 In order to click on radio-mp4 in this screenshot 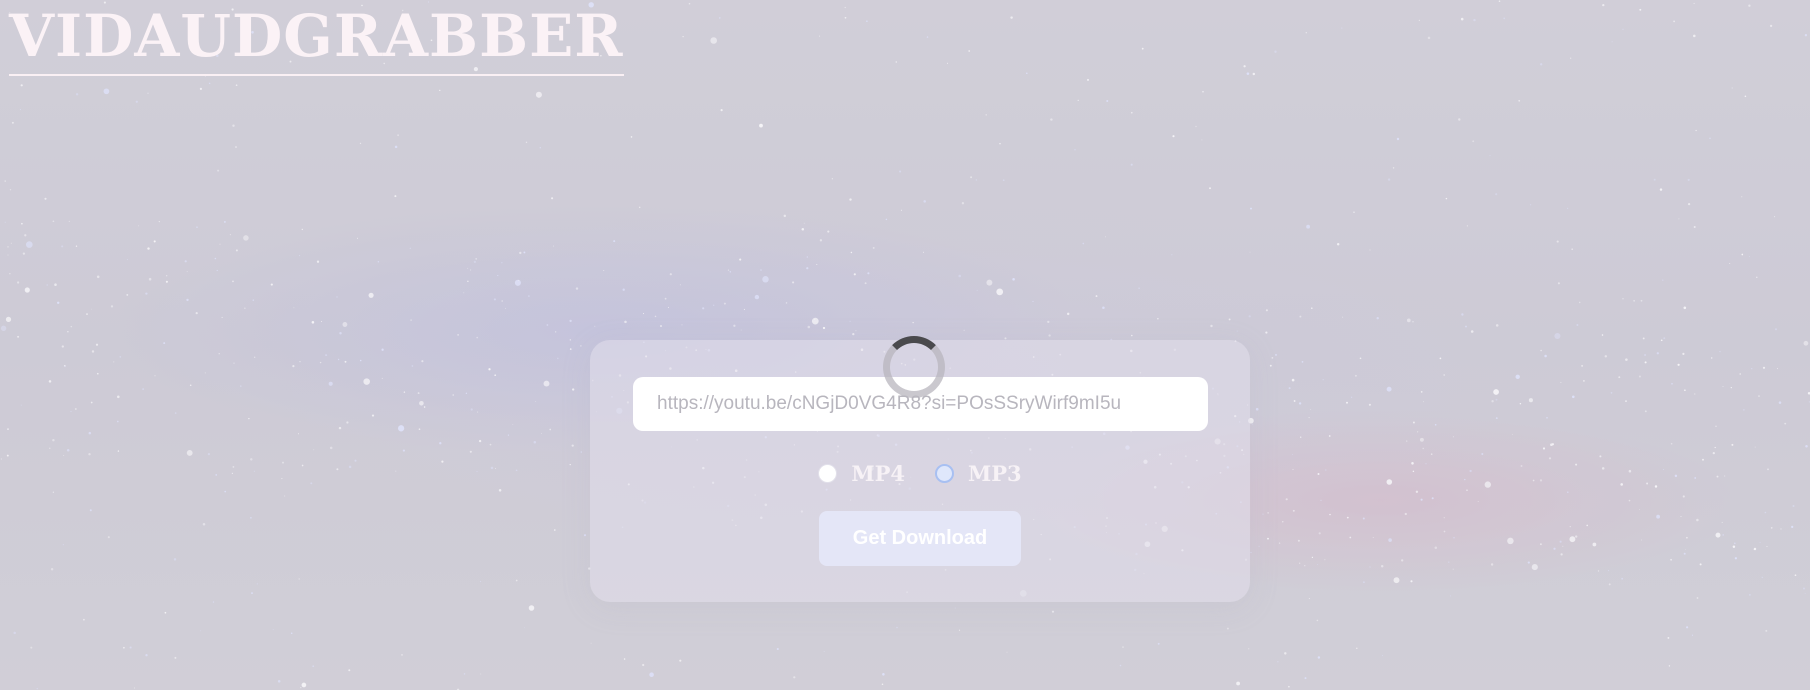, I will do `click(828, 473)`.